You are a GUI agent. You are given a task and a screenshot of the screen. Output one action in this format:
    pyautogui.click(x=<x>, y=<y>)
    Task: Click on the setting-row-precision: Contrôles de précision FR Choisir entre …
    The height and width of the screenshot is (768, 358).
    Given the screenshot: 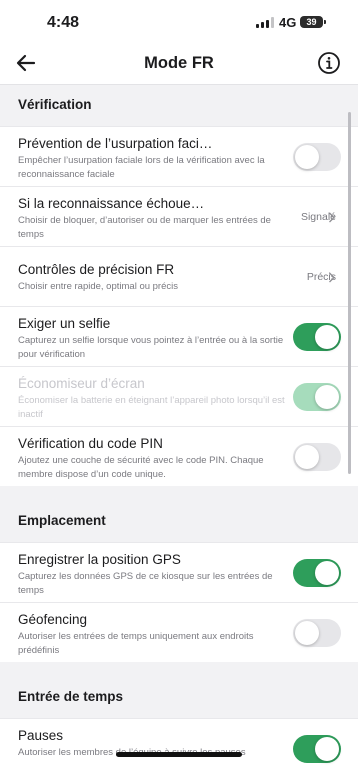 What is the action you would take?
    pyautogui.click(x=179, y=276)
    